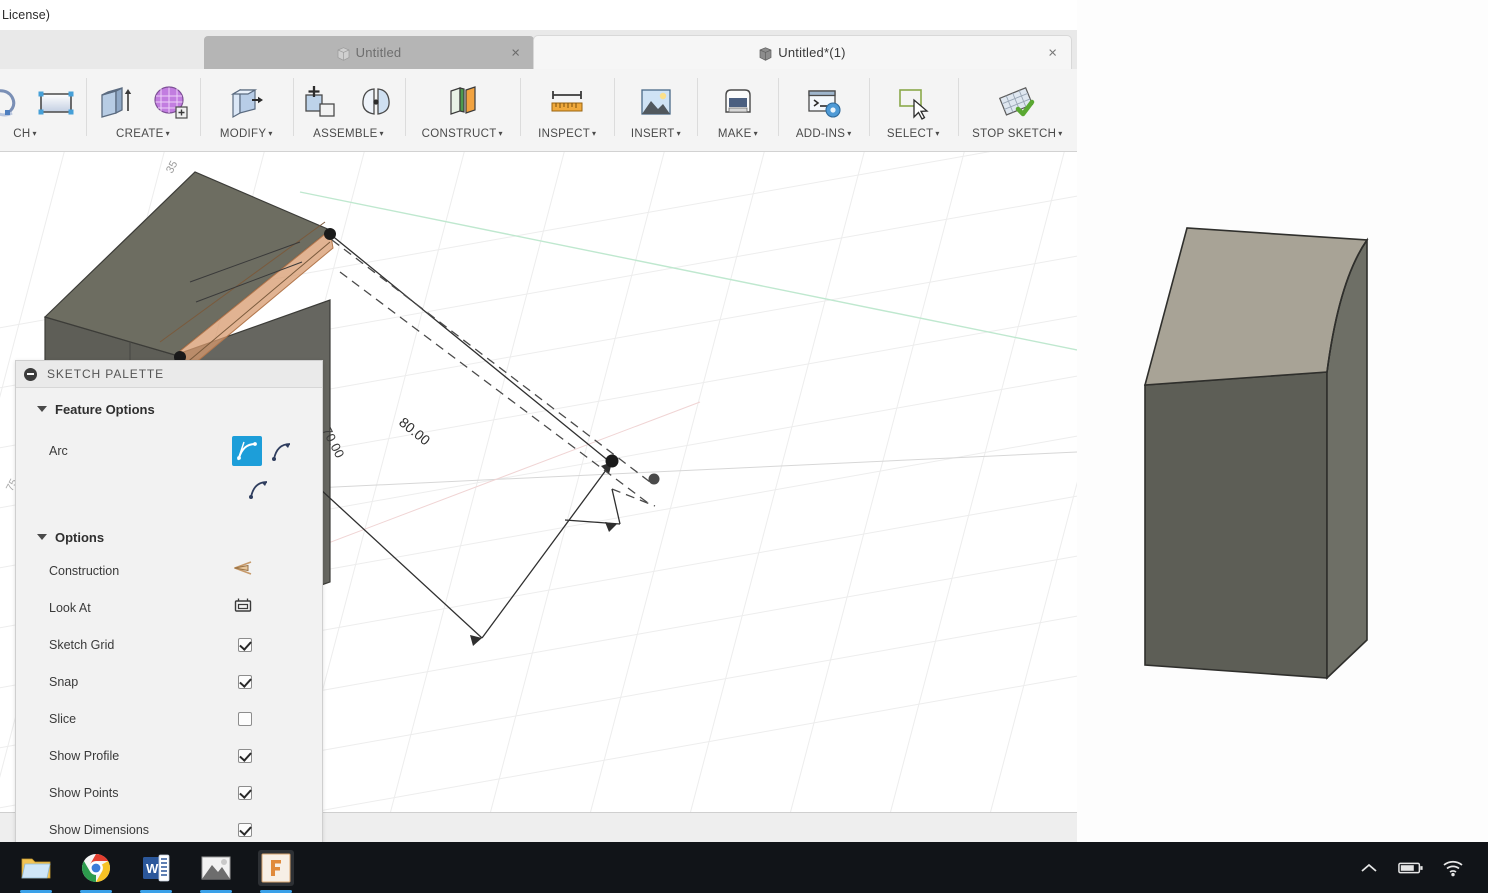  Describe the element at coordinates (156, 871) in the screenshot. I see `taskbar-microsoft-word: W` at that location.